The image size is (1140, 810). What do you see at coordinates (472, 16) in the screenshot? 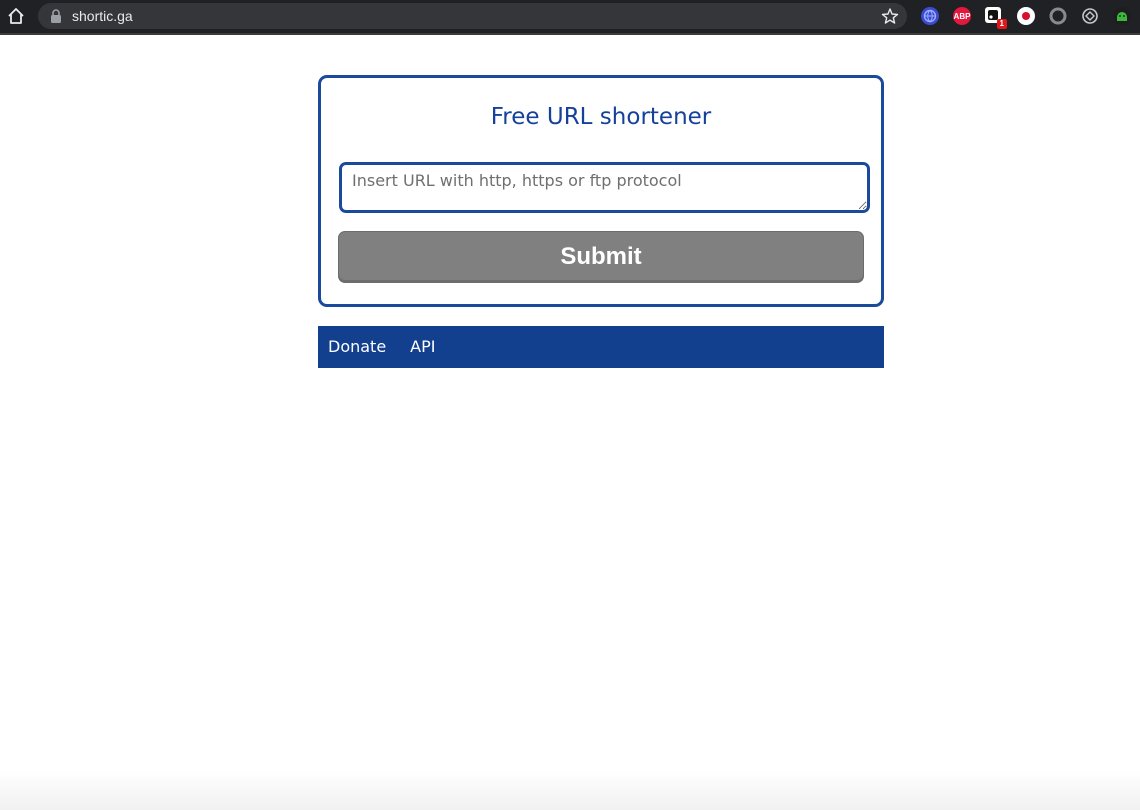
I see `address-bar: shortic.ga` at bounding box center [472, 16].